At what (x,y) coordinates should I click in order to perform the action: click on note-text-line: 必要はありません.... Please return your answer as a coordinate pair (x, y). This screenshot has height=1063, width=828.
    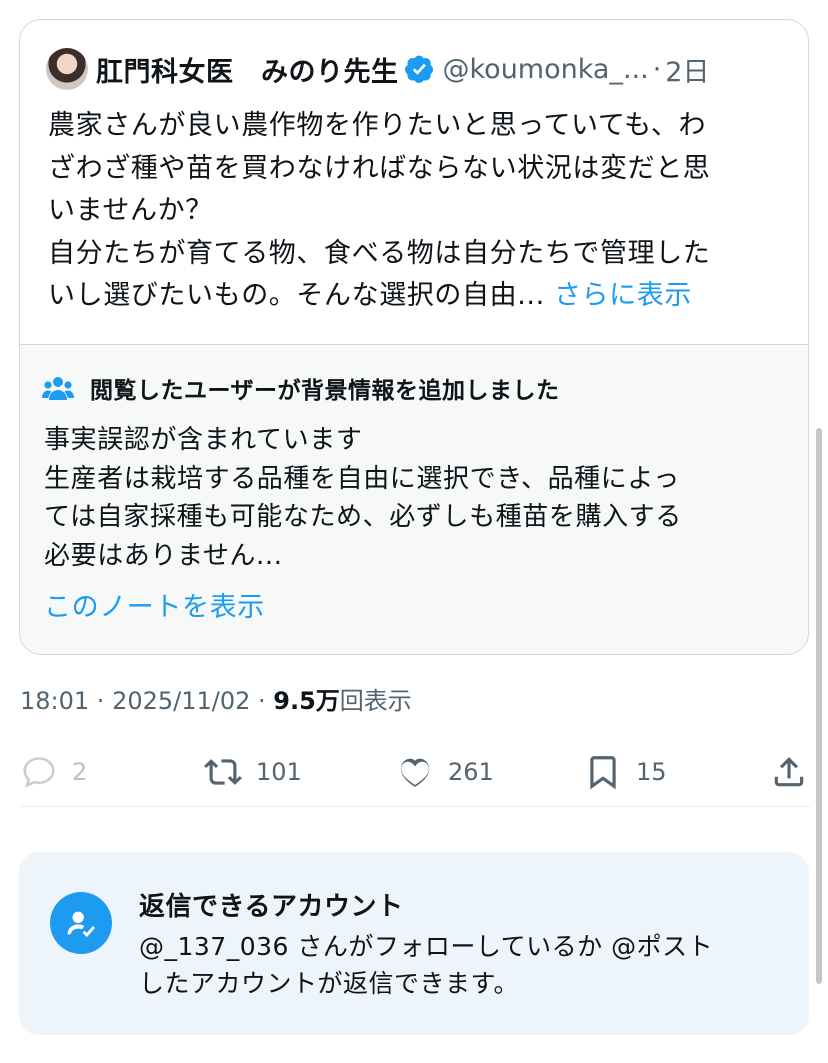
    Looking at the image, I should click on (163, 555).